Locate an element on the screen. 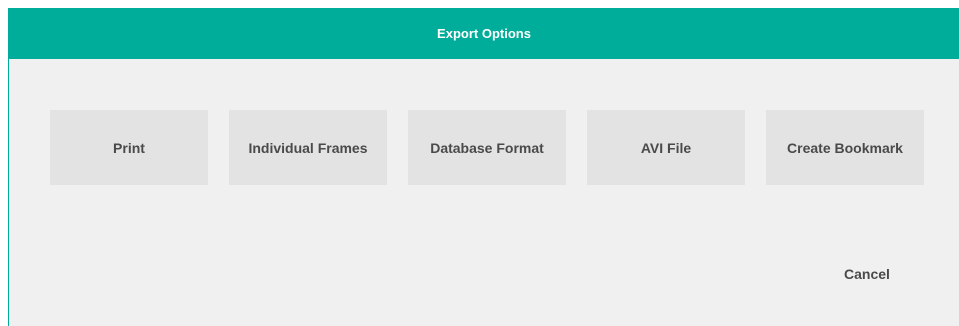  cancel-button: Cancel is located at coordinates (867, 274).